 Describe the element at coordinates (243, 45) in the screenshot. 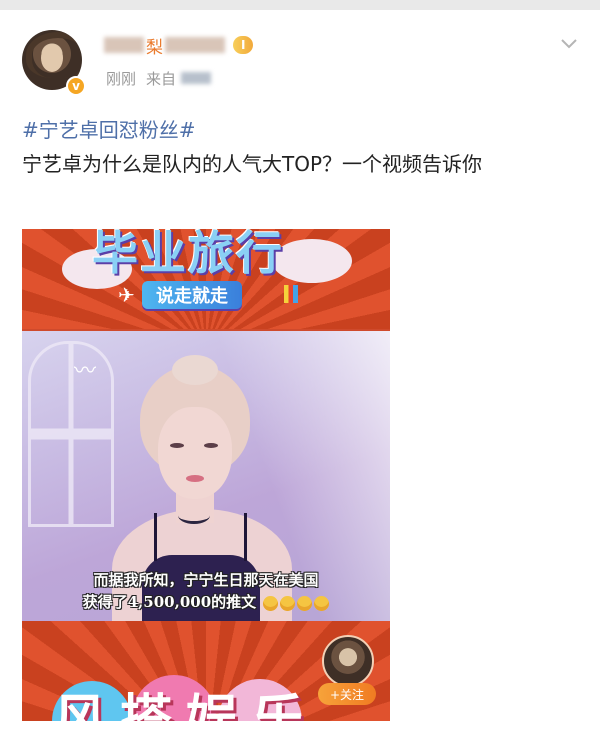

I see `vip-badge: I` at that location.